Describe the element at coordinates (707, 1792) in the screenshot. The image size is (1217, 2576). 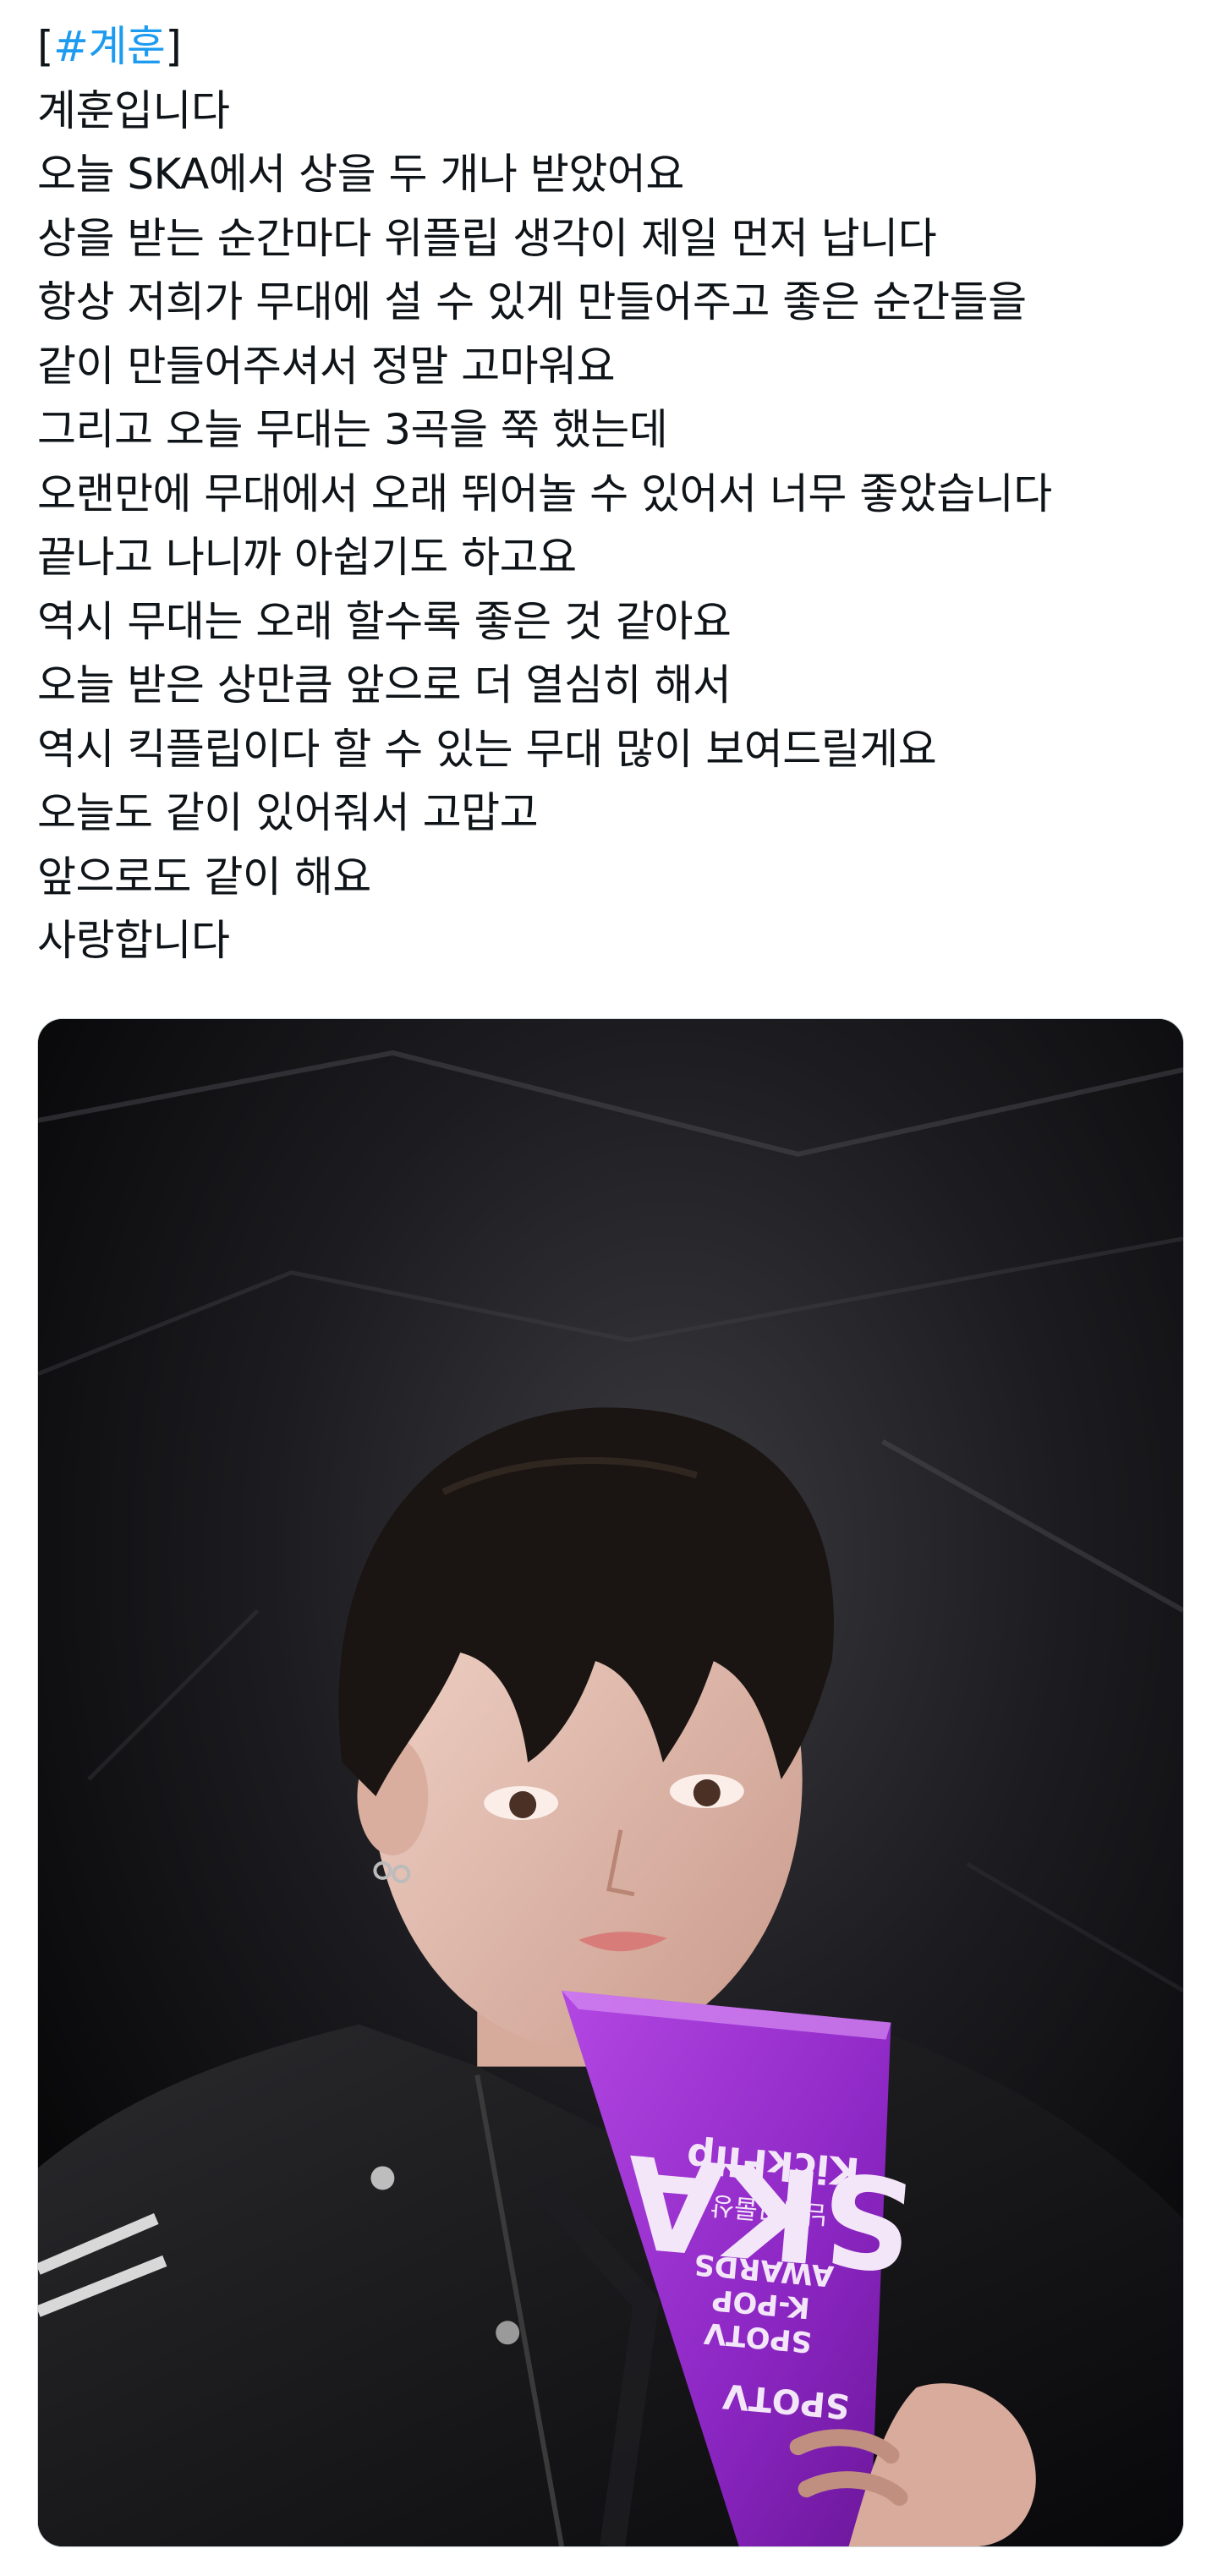
I see `right-pupil` at that location.